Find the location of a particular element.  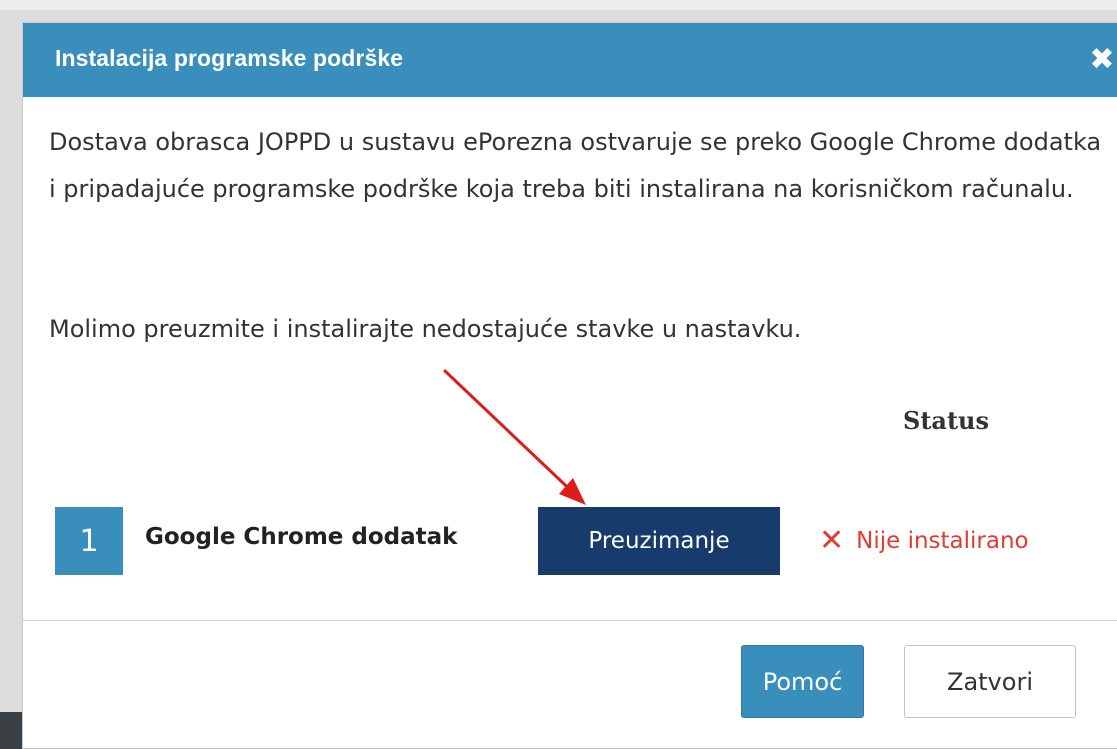

footer-divider is located at coordinates (570, 620).